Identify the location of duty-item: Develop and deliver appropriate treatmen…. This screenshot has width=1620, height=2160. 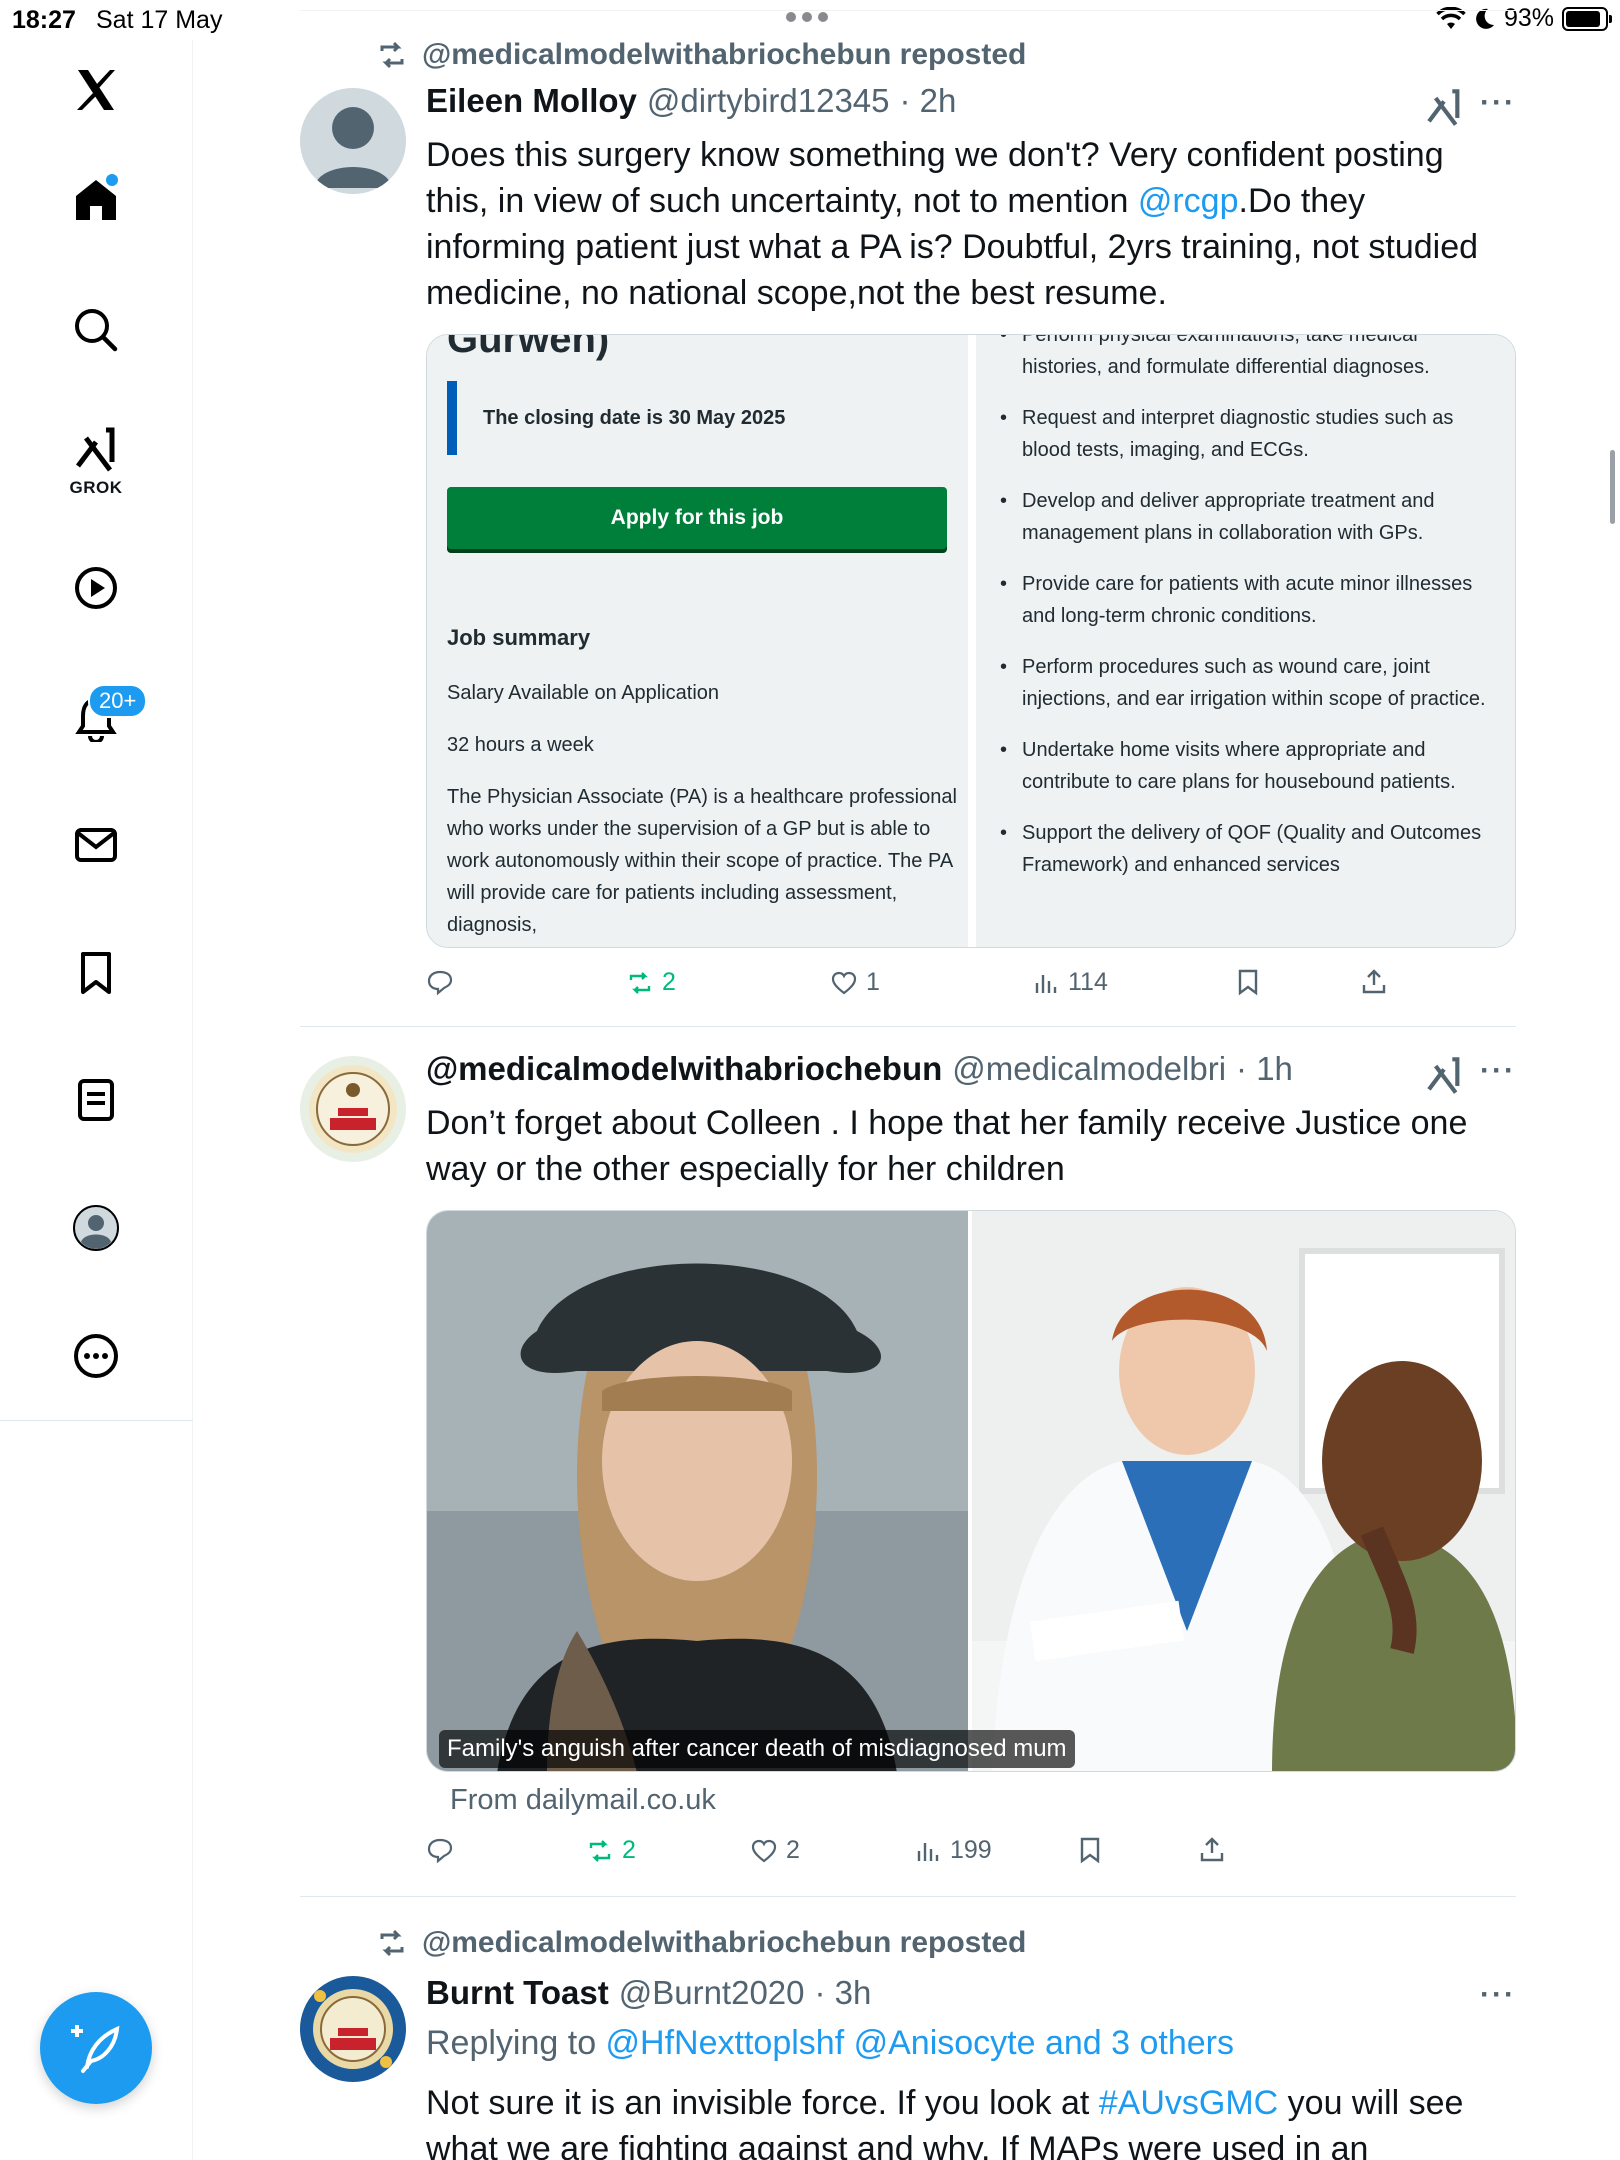
(1250, 517).